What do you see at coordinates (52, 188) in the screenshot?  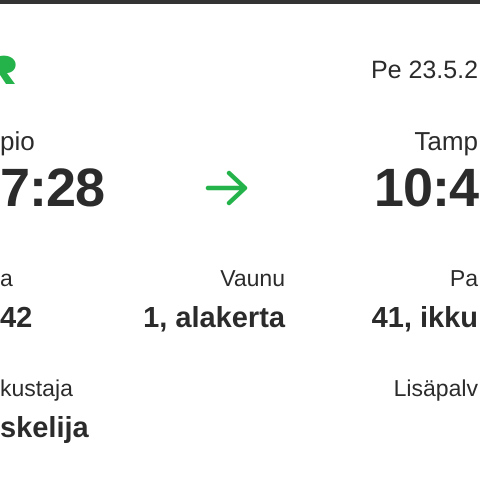 I see `departure-time: 7:28` at bounding box center [52, 188].